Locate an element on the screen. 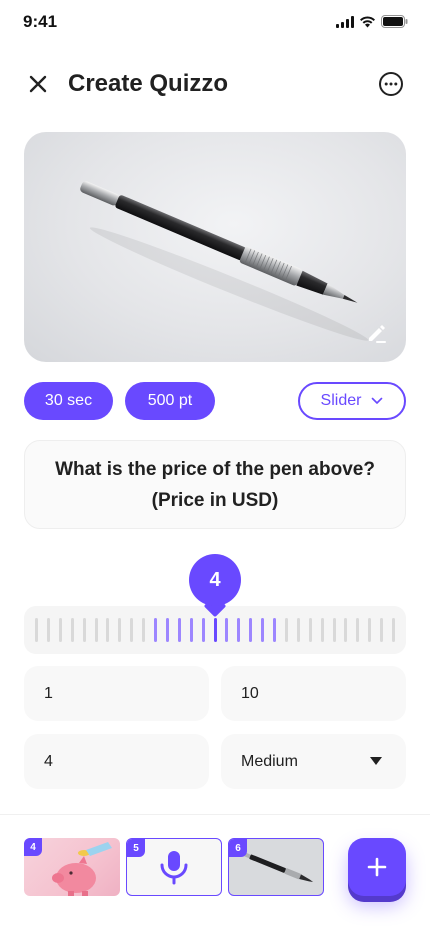 The image size is (430, 932). status-time: 9:41 is located at coordinates (40, 21).